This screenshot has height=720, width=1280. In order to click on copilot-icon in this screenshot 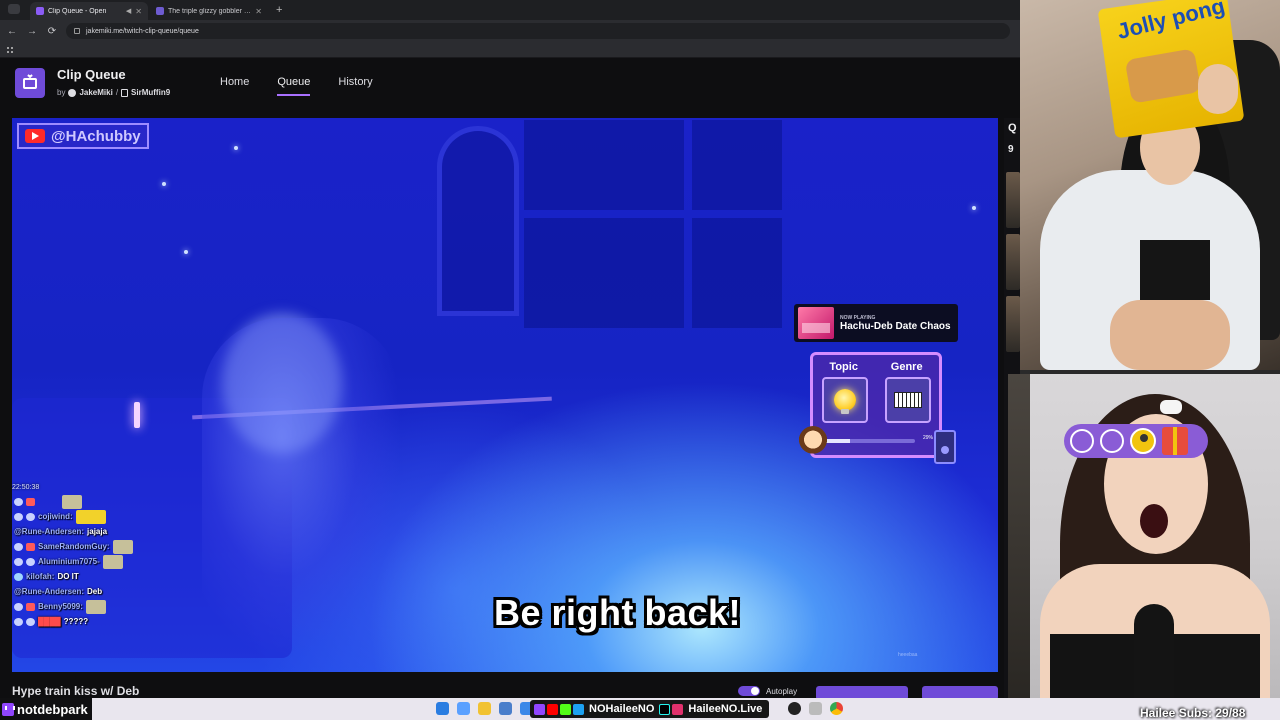, I will do `click(463, 708)`.